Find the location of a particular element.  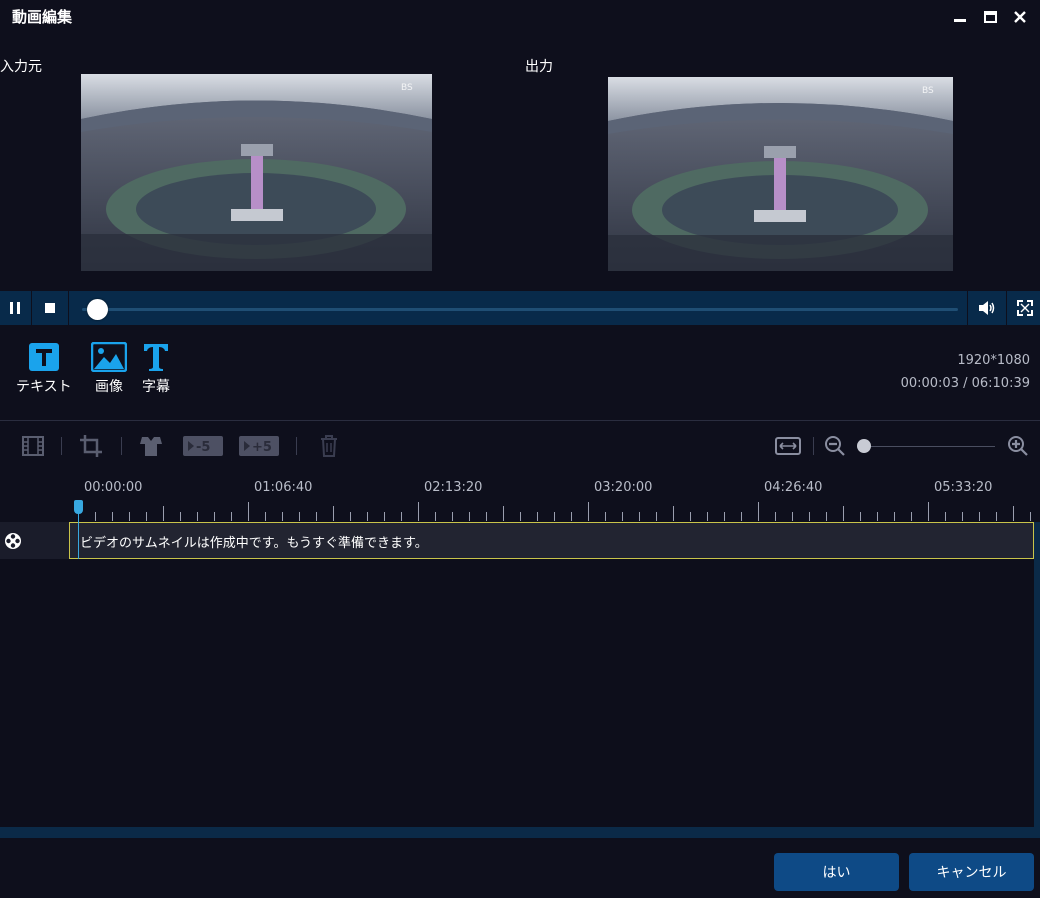

zoom-slider-handle is located at coordinates (864, 446).